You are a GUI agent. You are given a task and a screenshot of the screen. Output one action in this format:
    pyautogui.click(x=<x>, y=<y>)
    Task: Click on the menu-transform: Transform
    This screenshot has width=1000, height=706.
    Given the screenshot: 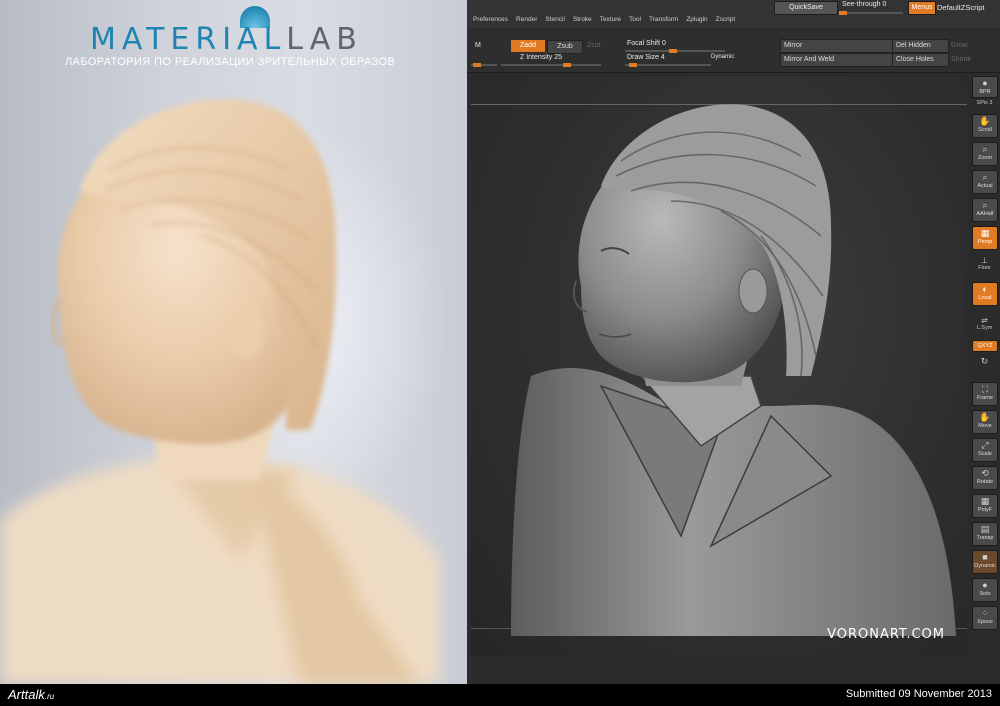 What is the action you would take?
    pyautogui.click(x=663, y=19)
    